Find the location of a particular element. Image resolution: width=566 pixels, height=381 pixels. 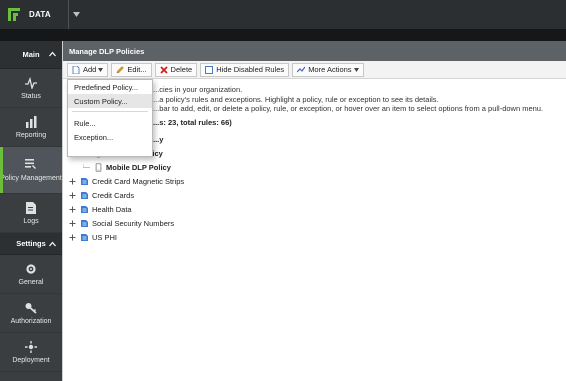

sidebar-item-deployment: Deployment is located at coordinates (31, 352).